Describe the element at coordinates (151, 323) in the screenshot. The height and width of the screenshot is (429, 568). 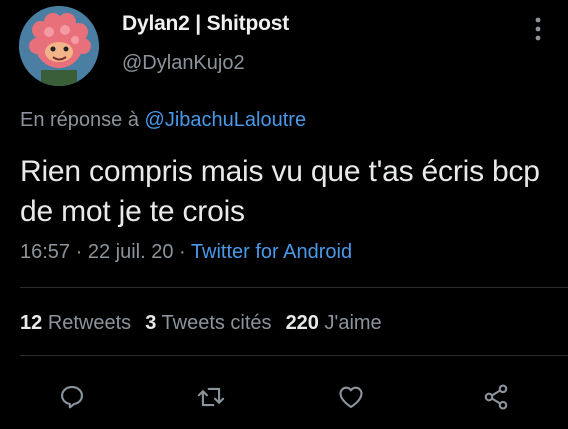
I see `quotes-count: 3` at that location.